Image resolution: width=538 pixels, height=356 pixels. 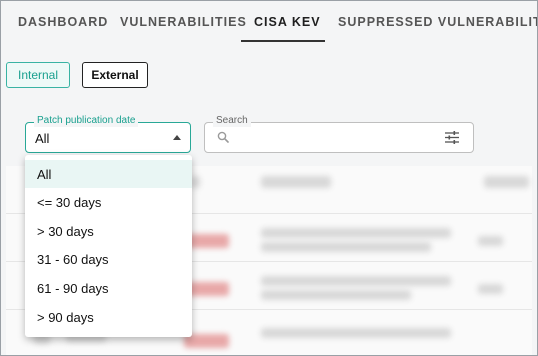 I want to click on filter-settings-icon, so click(x=452, y=140).